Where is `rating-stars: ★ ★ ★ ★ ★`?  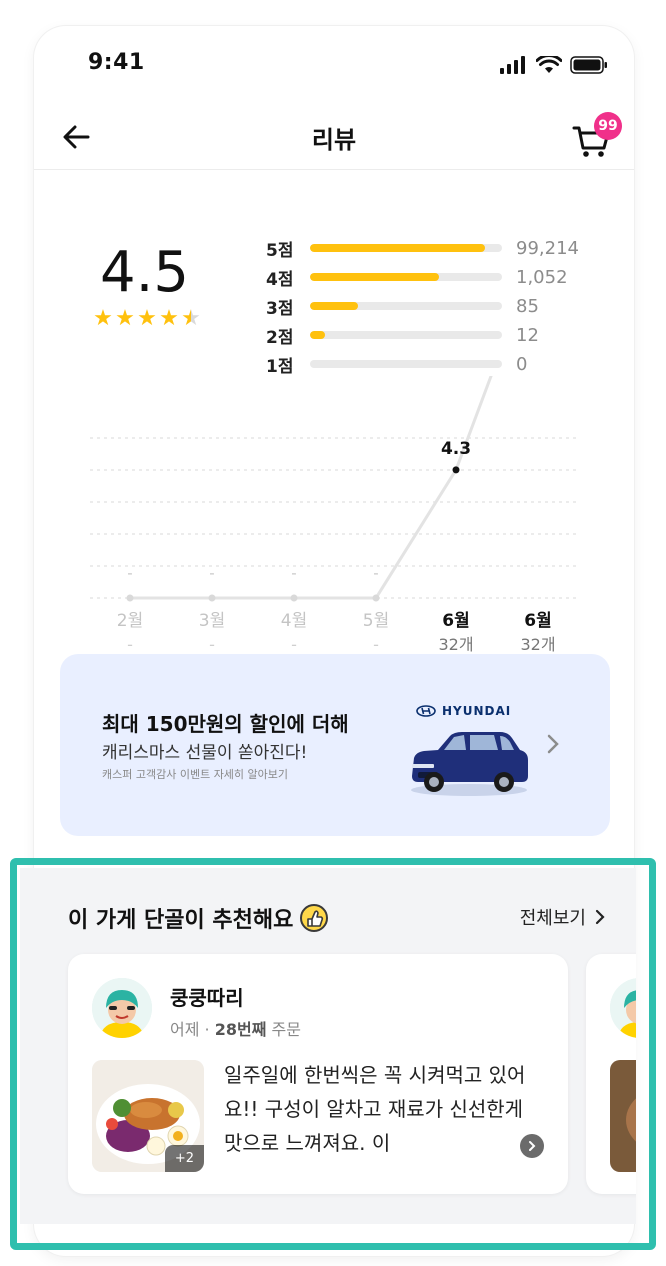 rating-stars: ★ ★ ★ ★ ★ is located at coordinates (147, 318).